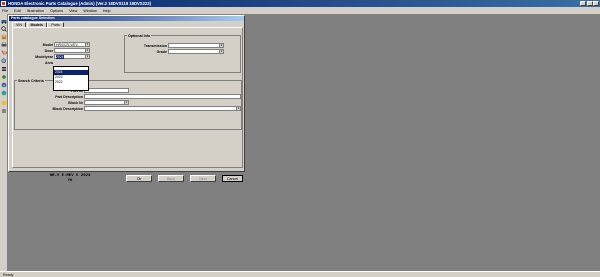  What do you see at coordinates (155, 46) in the screenshot?
I see `transmission-label: Transmission` at bounding box center [155, 46].